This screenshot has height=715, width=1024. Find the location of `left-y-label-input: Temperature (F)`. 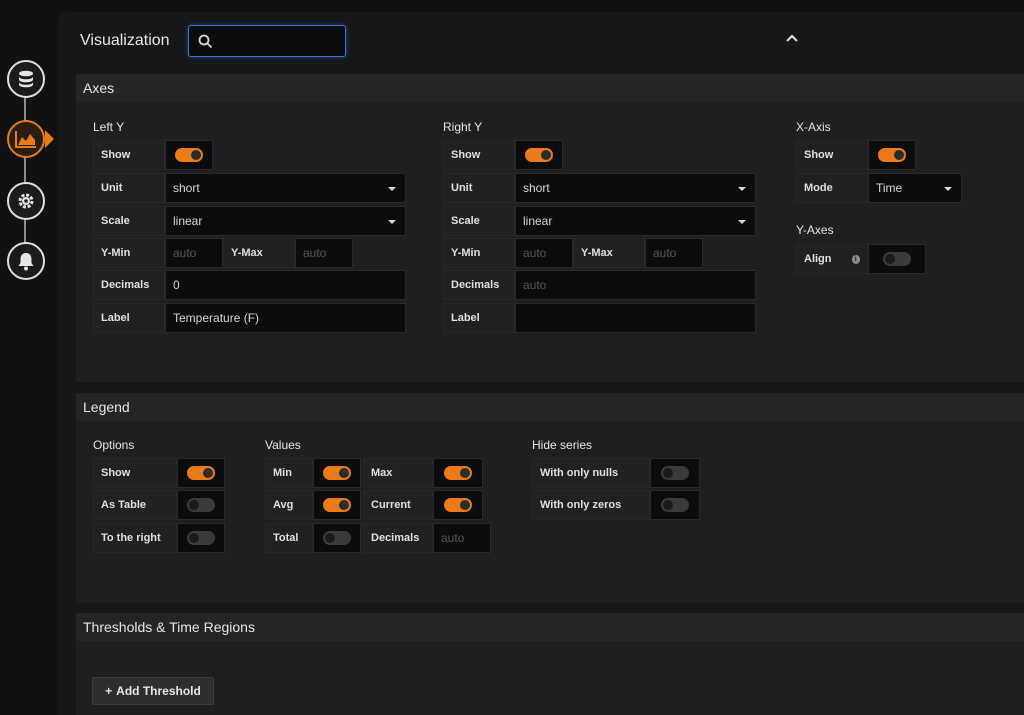

left-y-label-input: Temperature (F) is located at coordinates (285, 318).